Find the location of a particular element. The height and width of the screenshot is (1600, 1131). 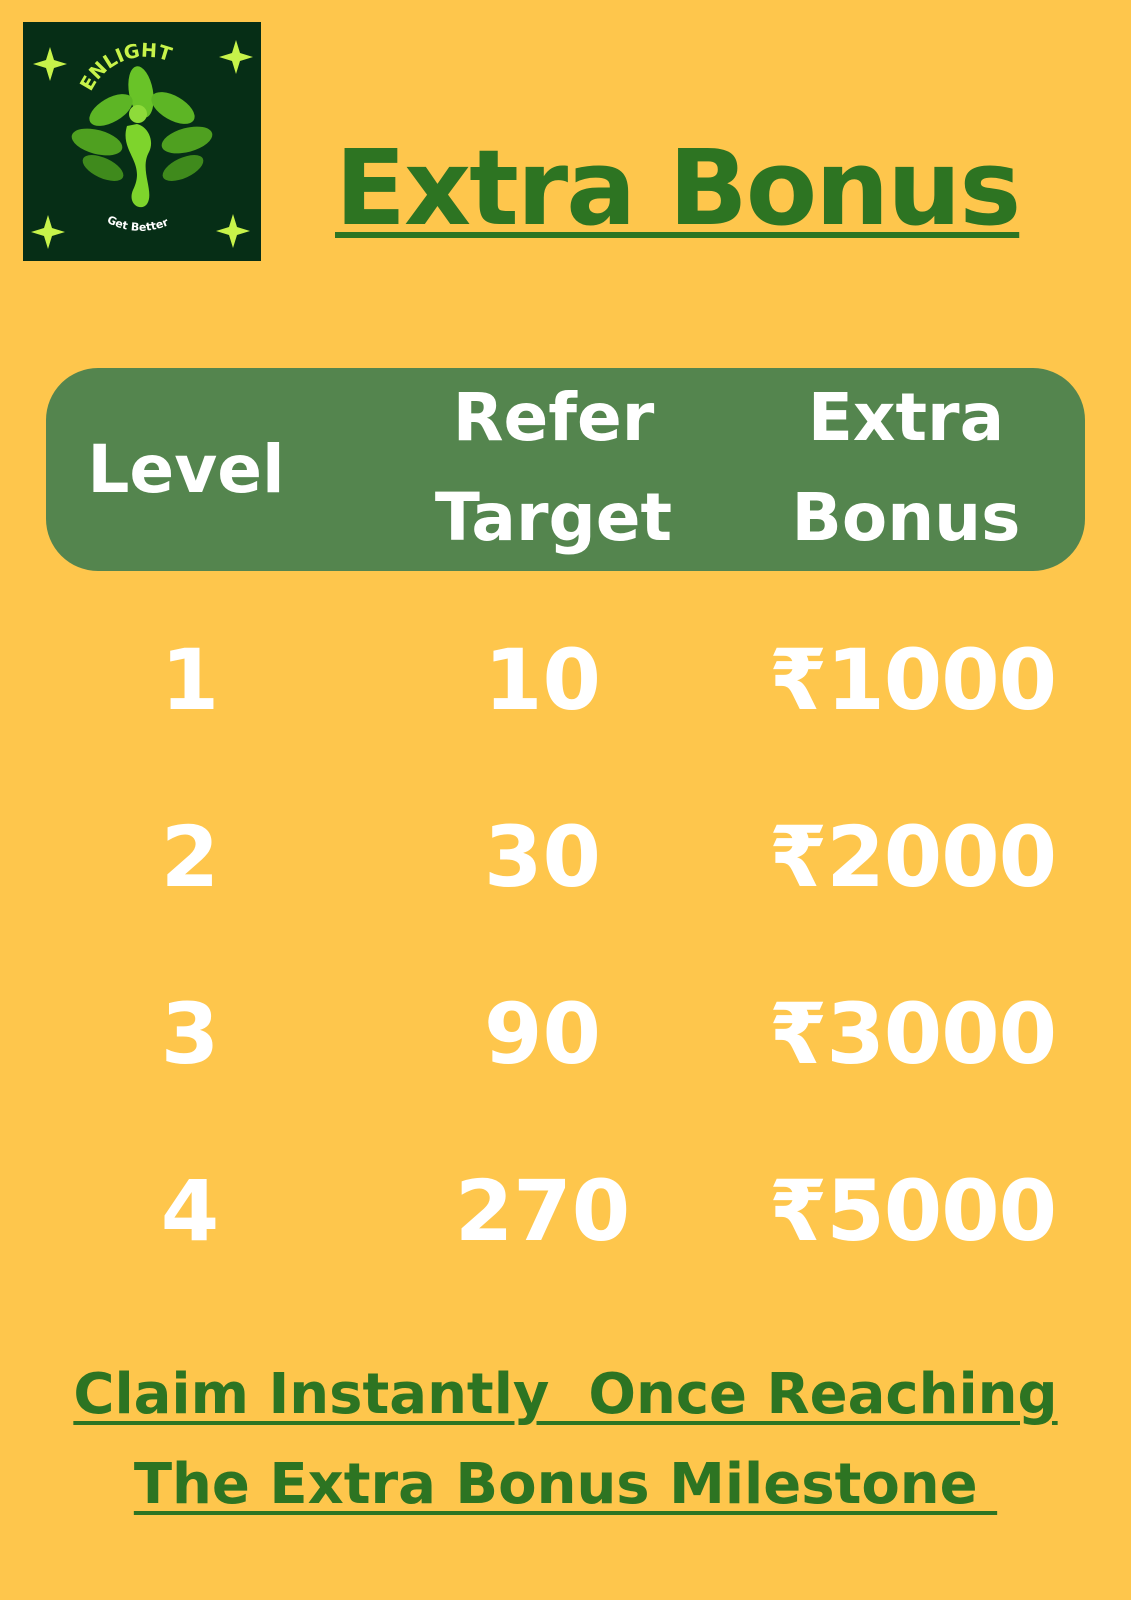

claim-note-line1: Claim Instantly Once Reaching is located at coordinates (565, 1394).